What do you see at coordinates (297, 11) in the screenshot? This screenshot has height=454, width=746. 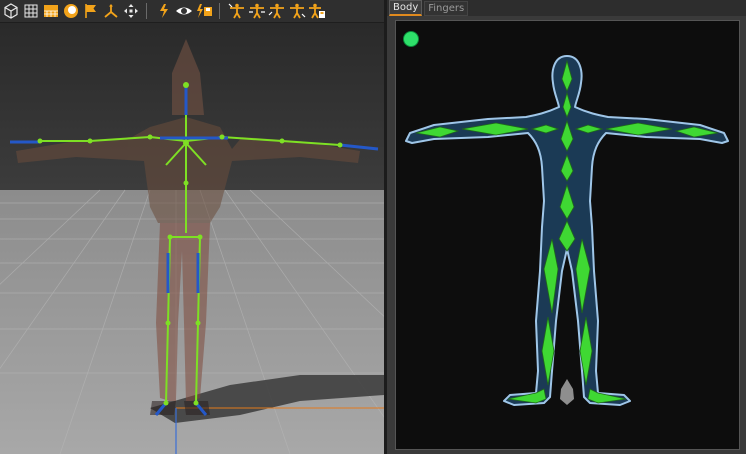 I see `tpose-paste-icon` at bounding box center [297, 11].